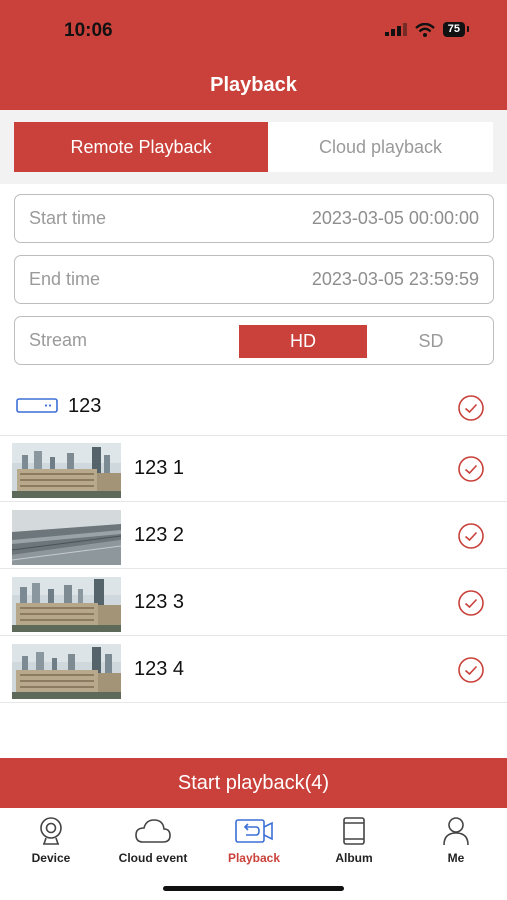 The height and width of the screenshot is (900, 507). I want to click on header-bar: 10:06 75 Playback, so click(253, 55).